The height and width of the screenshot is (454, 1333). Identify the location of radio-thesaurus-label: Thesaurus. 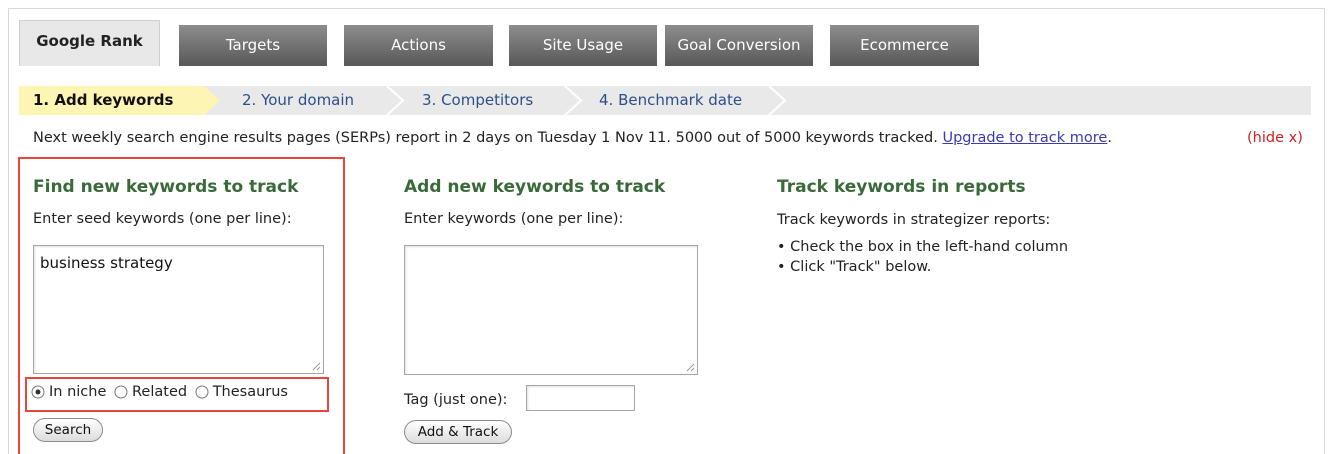
(250, 392).